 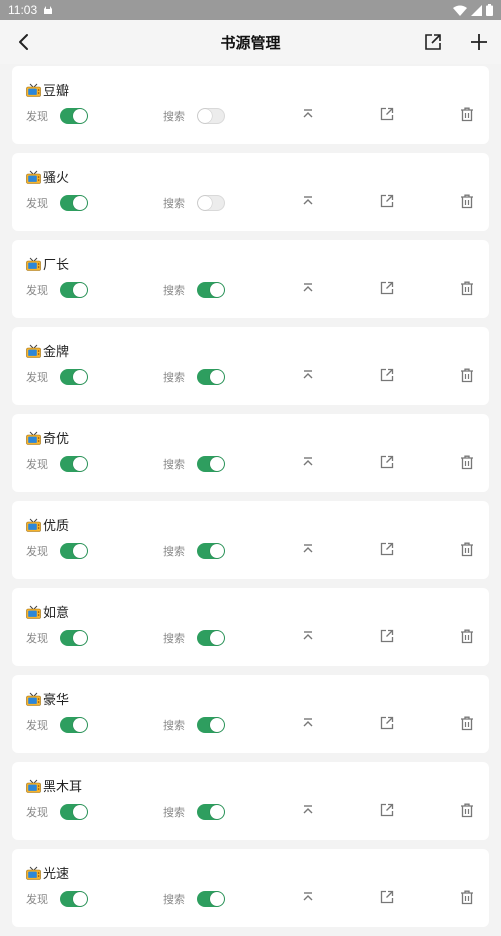 I want to click on battery-icon, so click(x=489, y=10).